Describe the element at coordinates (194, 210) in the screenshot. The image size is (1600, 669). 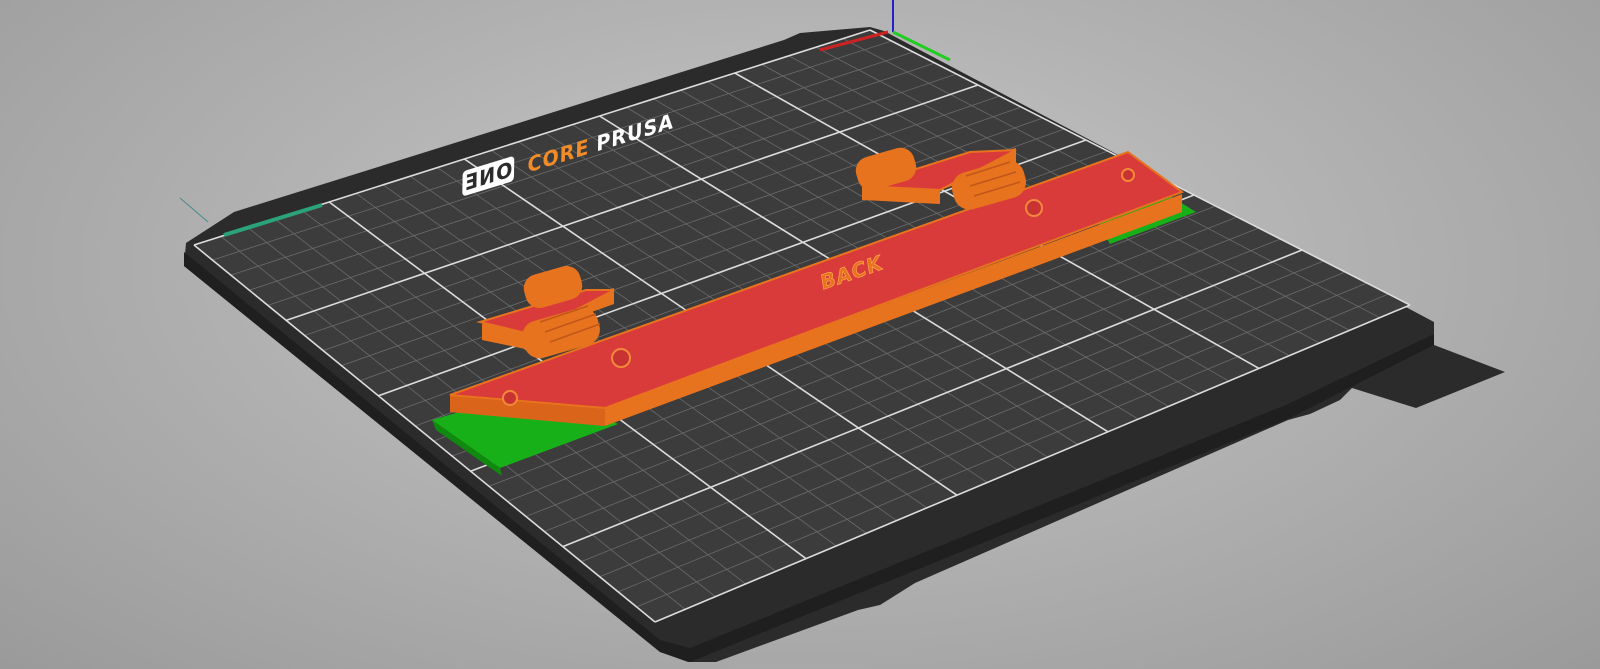
I see `x-axis-stub` at that location.